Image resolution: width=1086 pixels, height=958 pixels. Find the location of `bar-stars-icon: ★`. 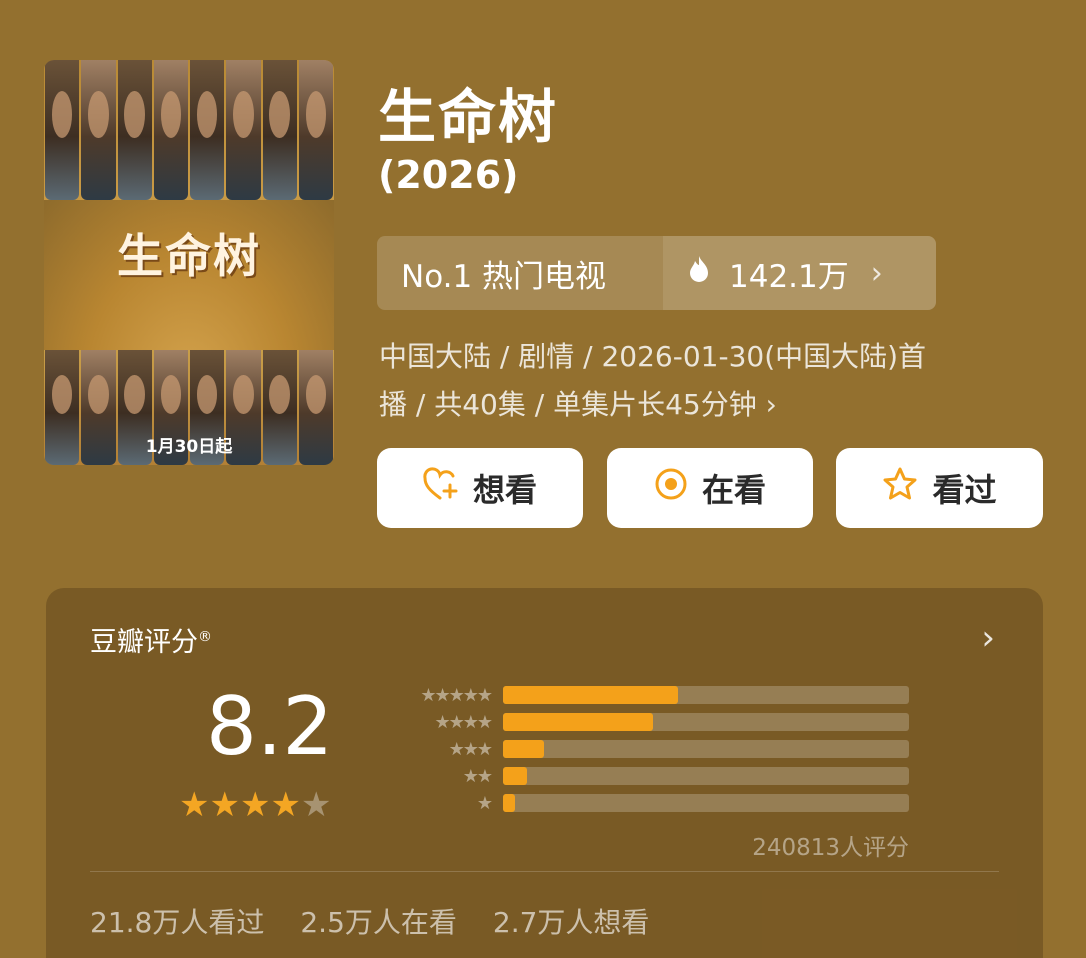

bar-stars-icon: ★ is located at coordinates (484, 803).